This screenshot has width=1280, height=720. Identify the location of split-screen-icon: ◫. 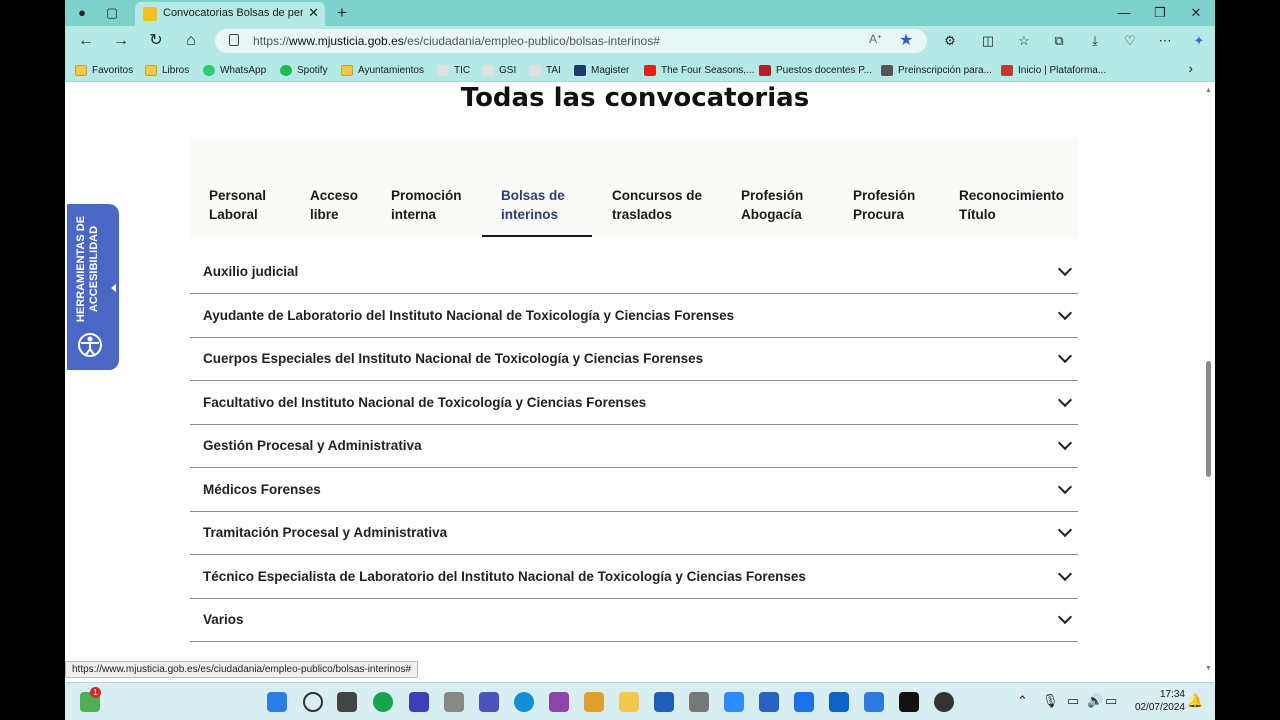
(988, 41).